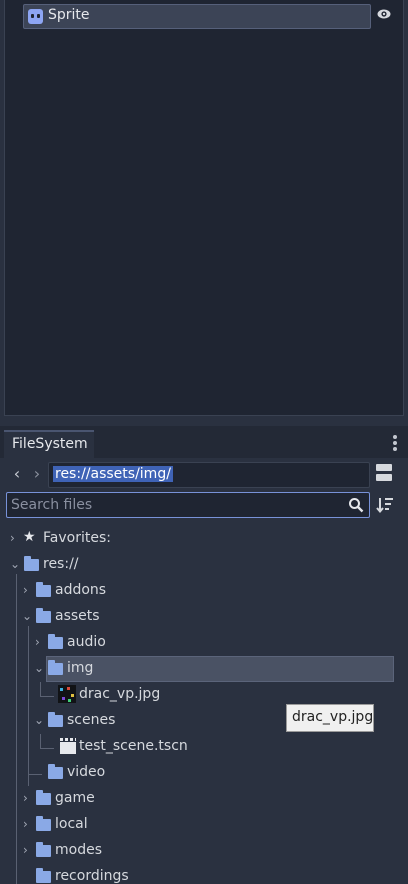 This screenshot has width=408, height=884. Describe the element at coordinates (81, 590) in the screenshot. I see `tree-label: addons` at that location.